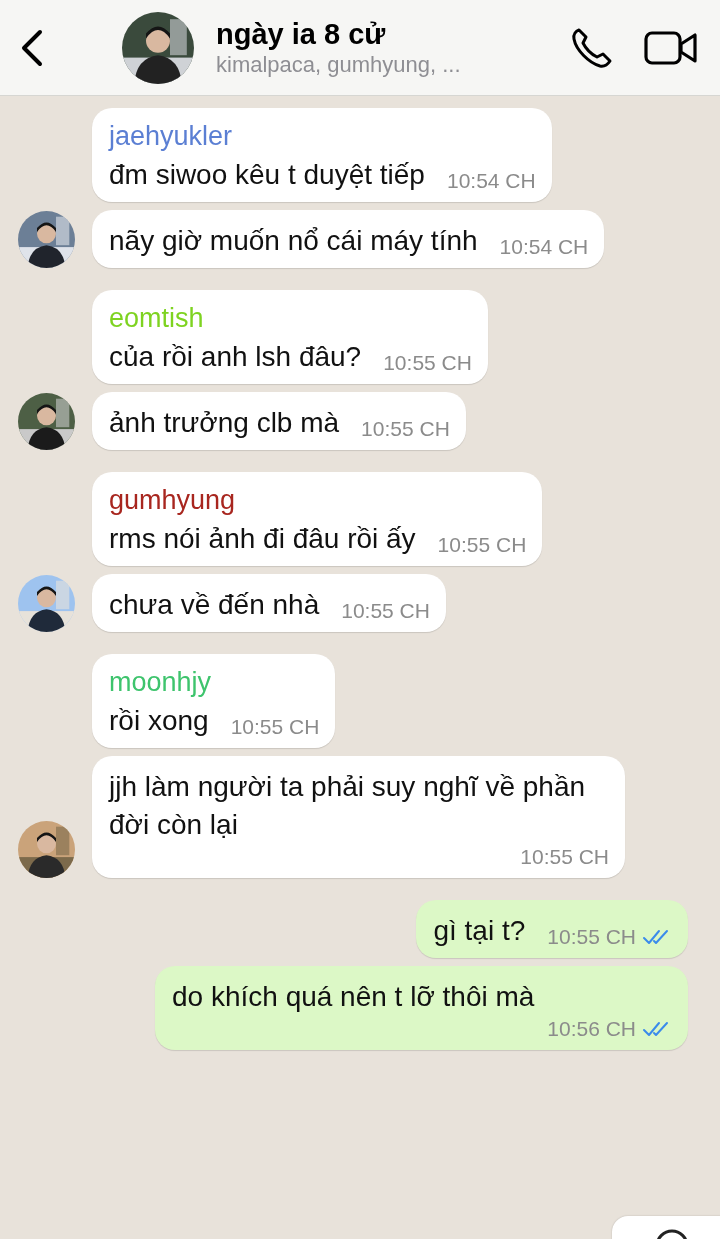 This screenshot has height=1239, width=720. What do you see at coordinates (293, 241) in the screenshot?
I see `message-text: nãy giờ muốn nổ cái máy tính` at bounding box center [293, 241].